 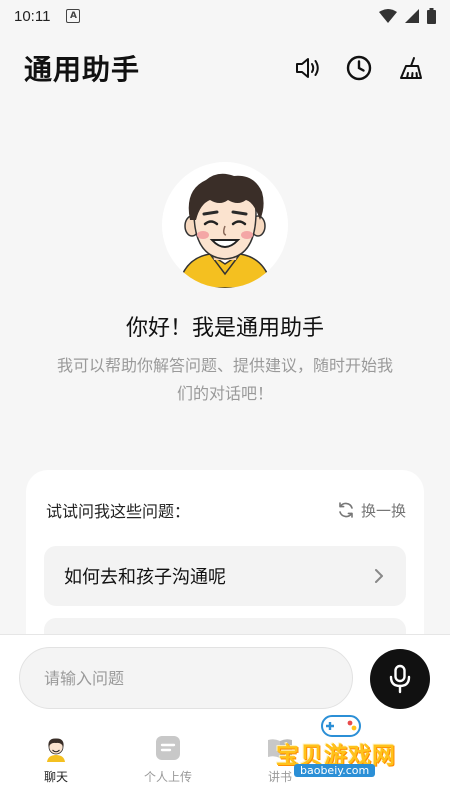 I want to click on clear-button, so click(x=411, y=68).